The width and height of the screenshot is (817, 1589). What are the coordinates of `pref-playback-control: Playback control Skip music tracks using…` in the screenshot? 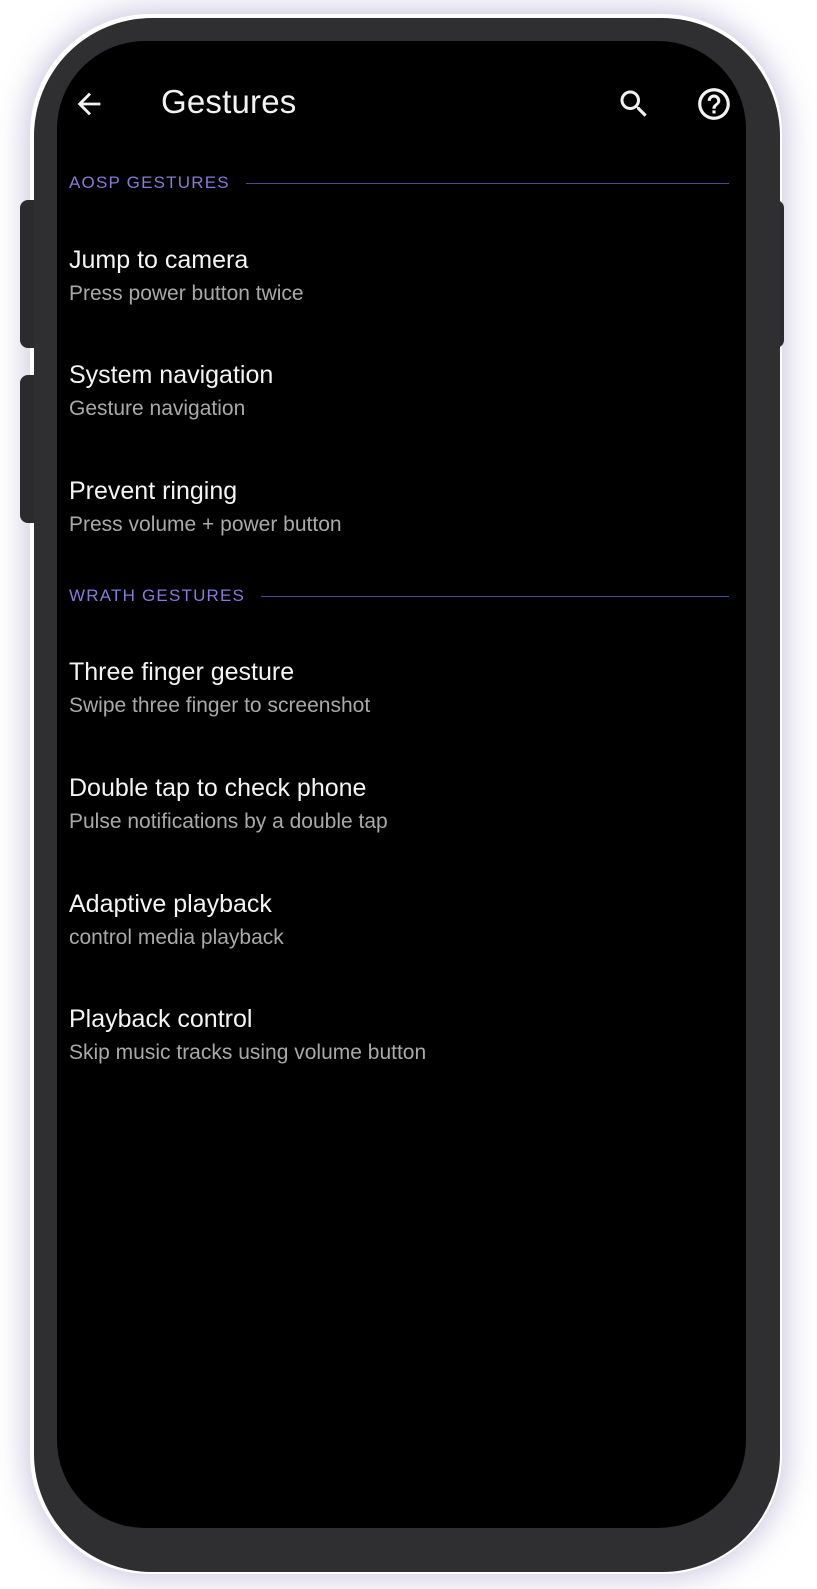 It's located at (401, 1041).